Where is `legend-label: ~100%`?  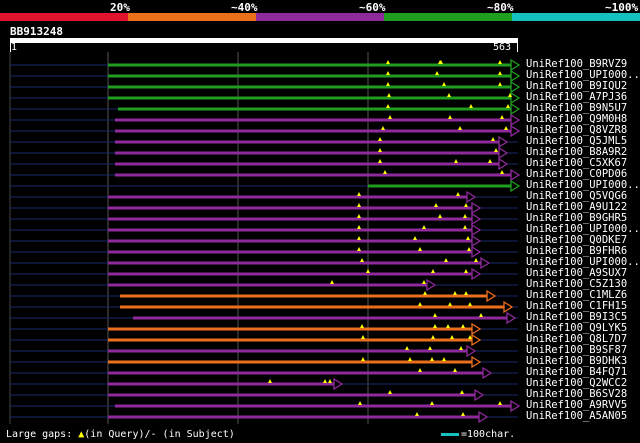 legend-label: ~100% is located at coordinates (622, 7).